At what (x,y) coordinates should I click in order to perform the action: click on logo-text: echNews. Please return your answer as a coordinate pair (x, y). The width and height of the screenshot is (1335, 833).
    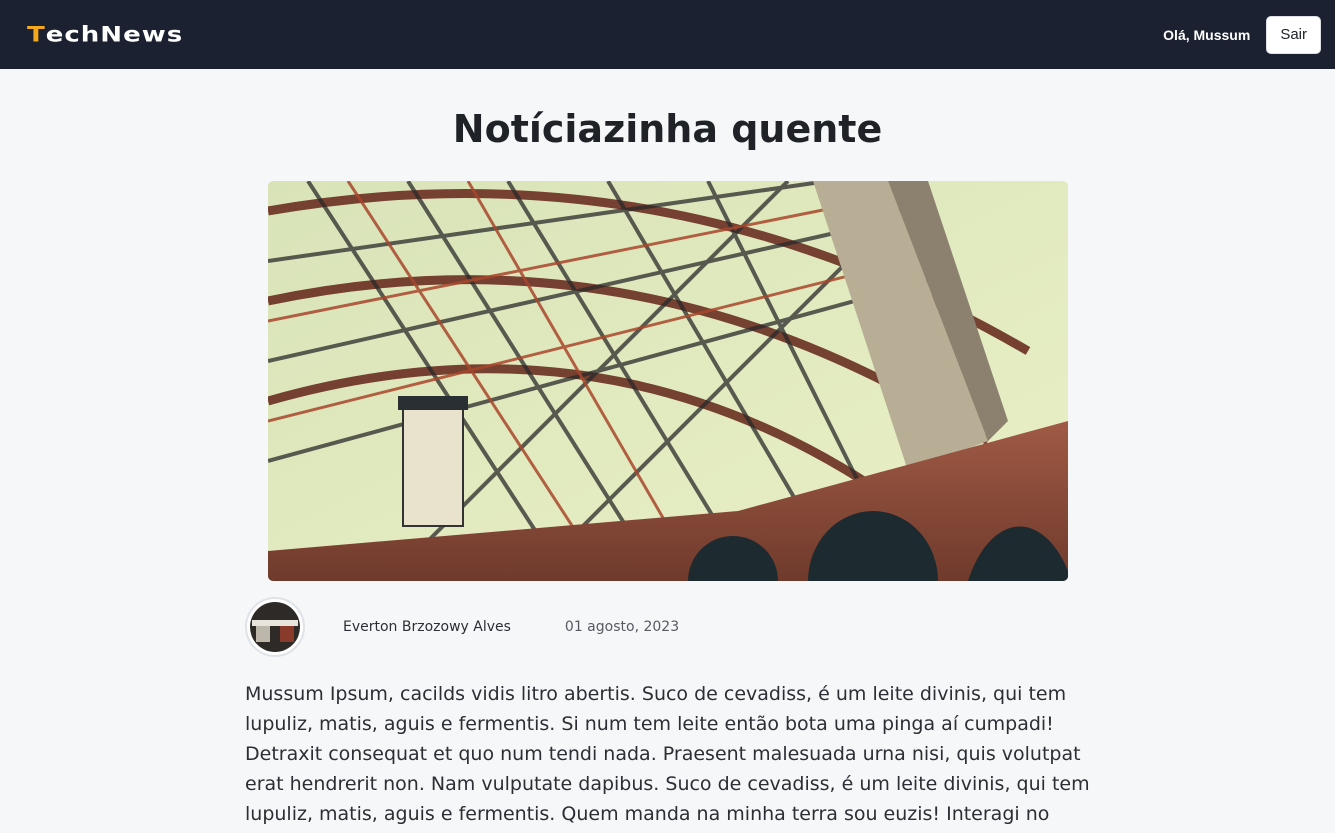
    Looking at the image, I should click on (114, 34).